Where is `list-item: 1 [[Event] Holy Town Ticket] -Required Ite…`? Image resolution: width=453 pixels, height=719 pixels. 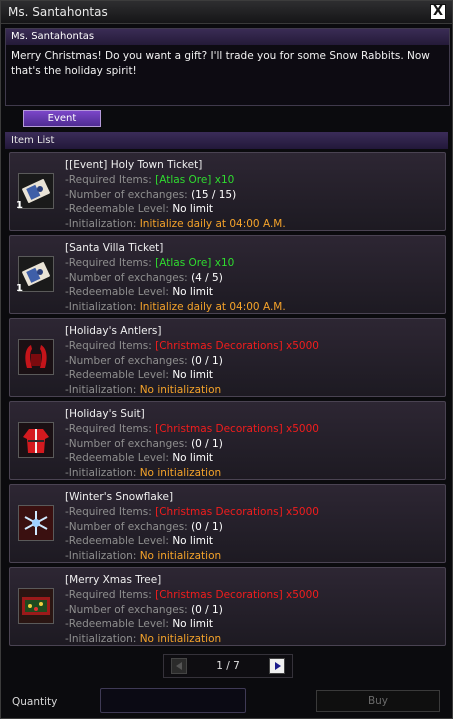
list-item: 1 [[Event] Holy Town Ticket] -Required Ite… is located at coordinates (227, 191).